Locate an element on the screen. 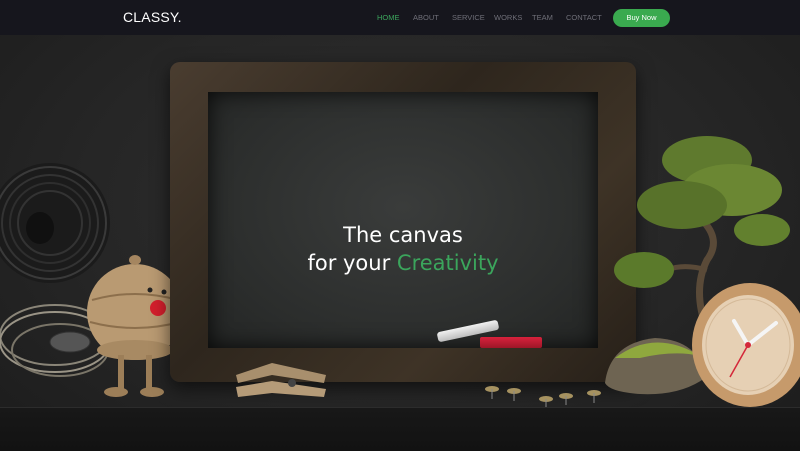 This screenshot has width=800, height=451. hero-headline-accent: Creativity is located at coordinates (447, 263).